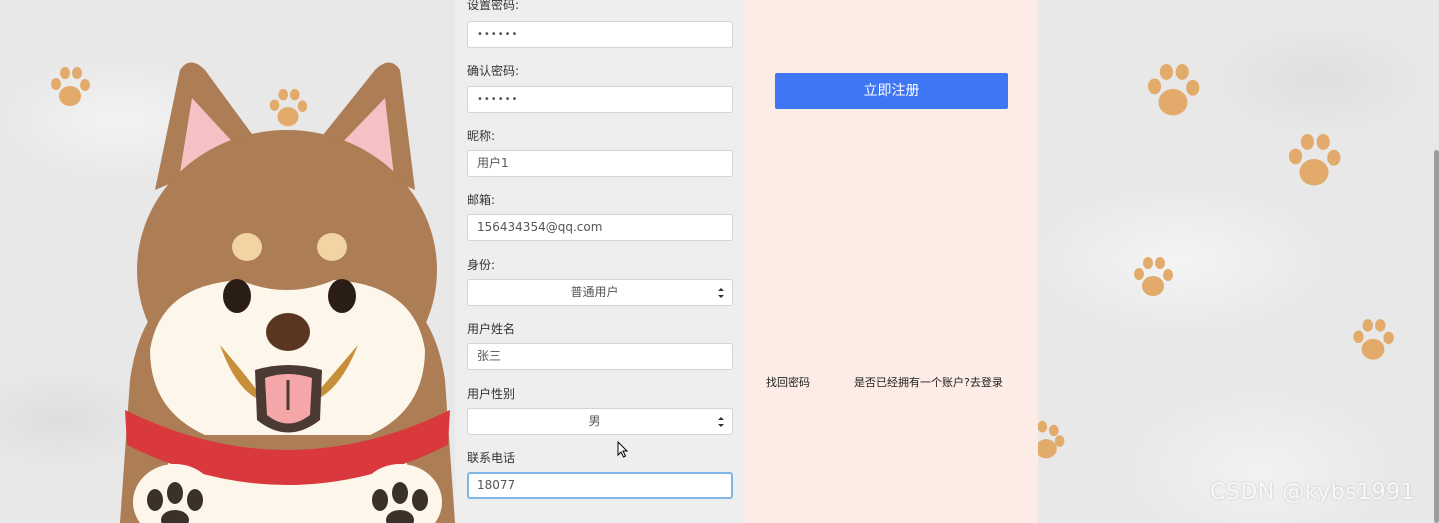 The width and height of the screenshot is (1439, 523). I want to click on scrollbar-thumb, so click(1436, 336).